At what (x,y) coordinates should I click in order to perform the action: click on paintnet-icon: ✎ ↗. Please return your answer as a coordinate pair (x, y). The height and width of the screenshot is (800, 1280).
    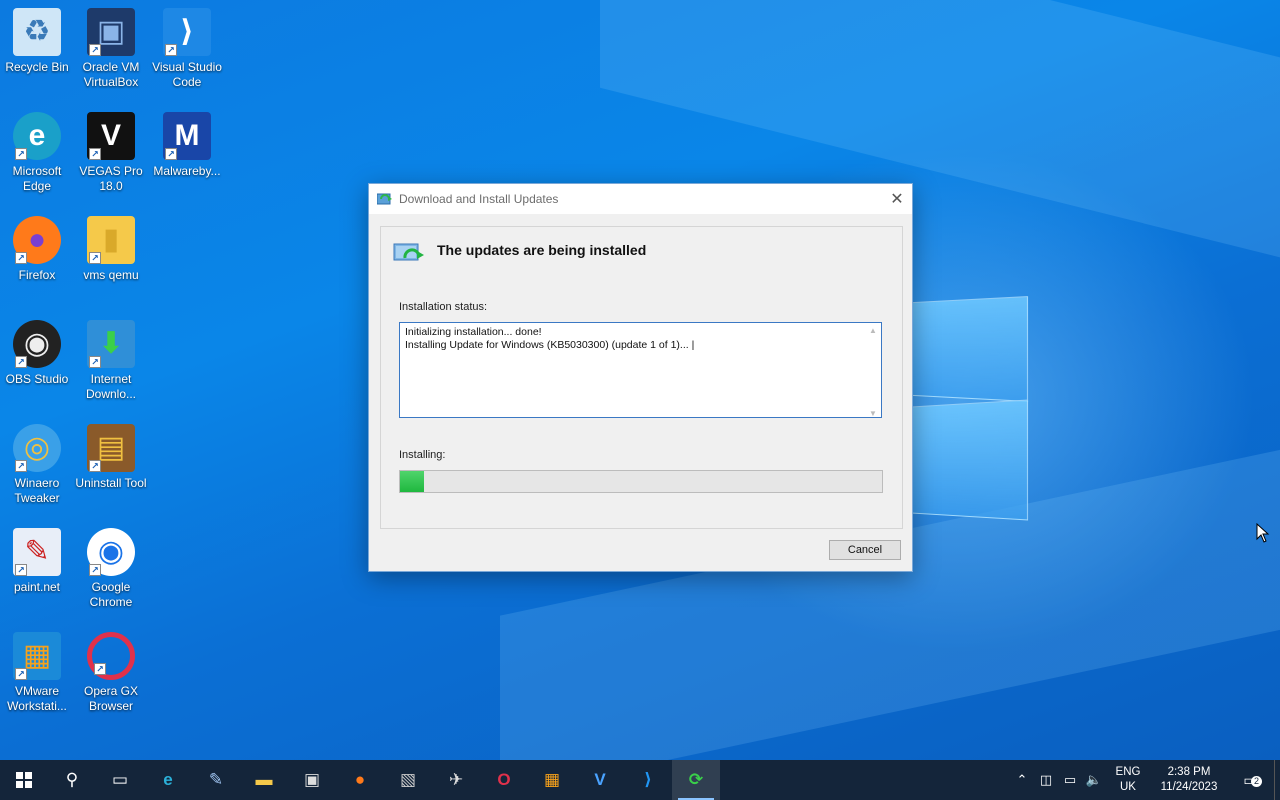
    Looking at the image, I should click on (37, 552).